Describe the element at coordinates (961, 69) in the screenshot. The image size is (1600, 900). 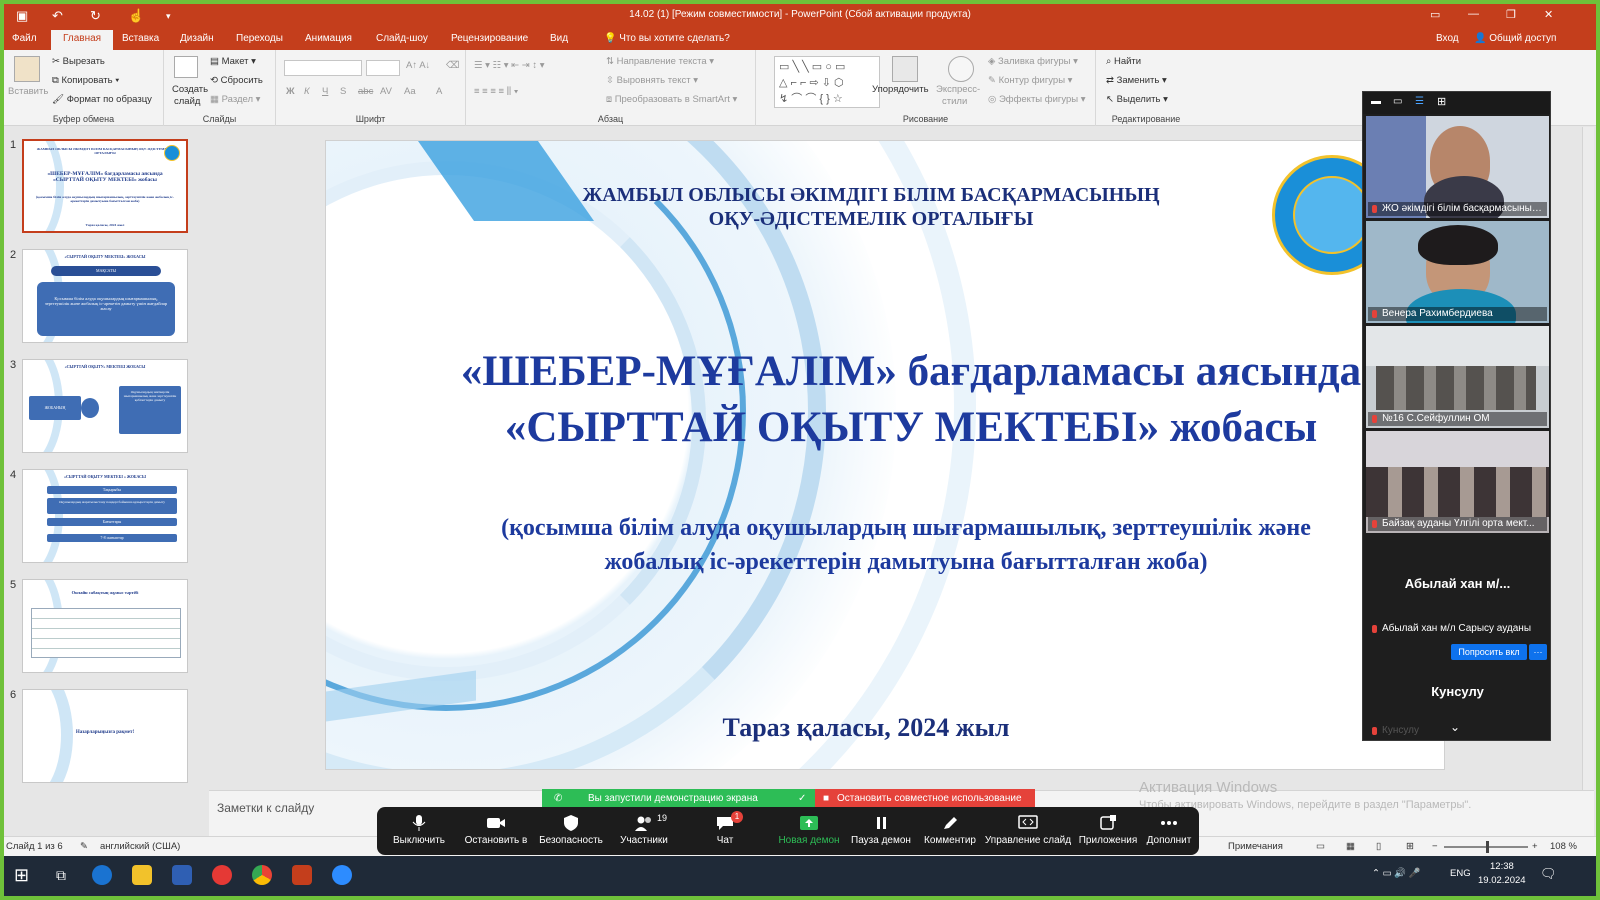
I see `quick-styles-icon` at that location.